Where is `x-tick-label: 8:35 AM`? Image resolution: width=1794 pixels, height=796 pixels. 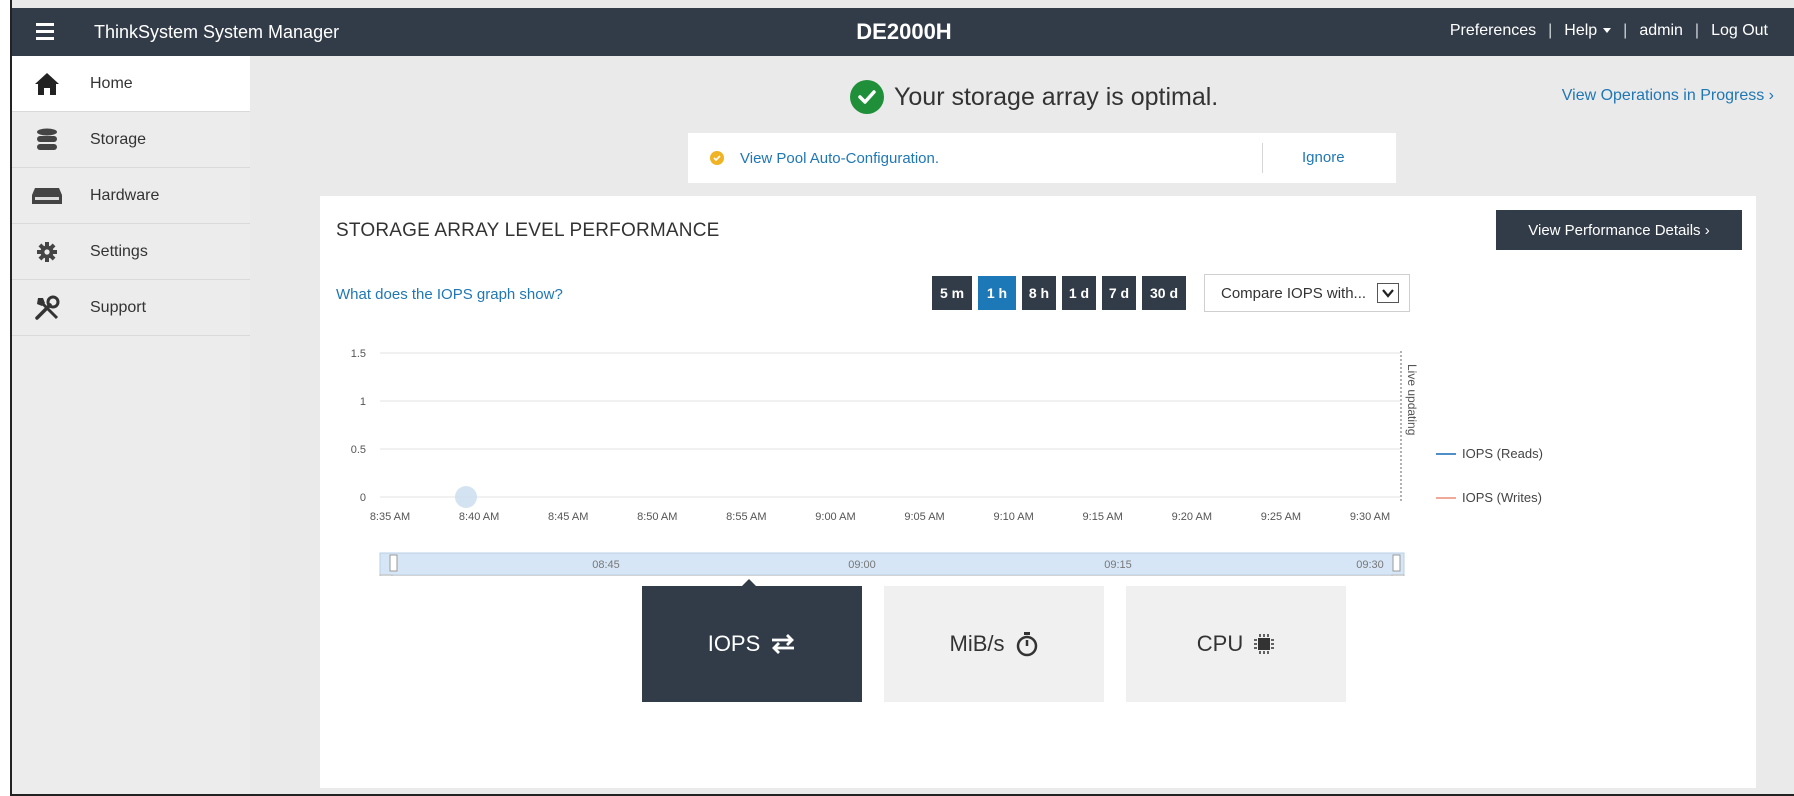
x-tick-label: 8:35 AM is located at coordinates (390, 517).